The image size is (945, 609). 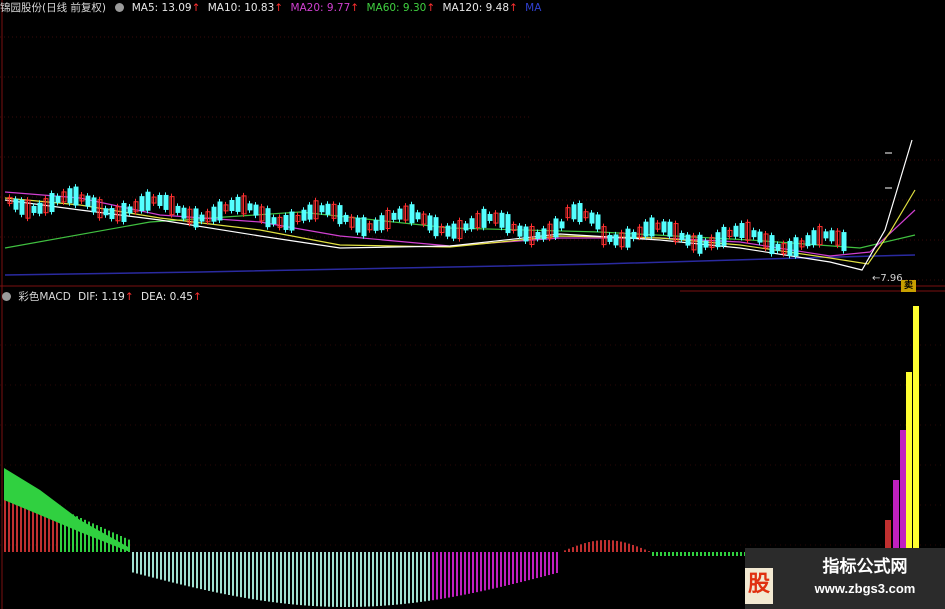 I want to click on candlesticks, so click(x=427, y=221).